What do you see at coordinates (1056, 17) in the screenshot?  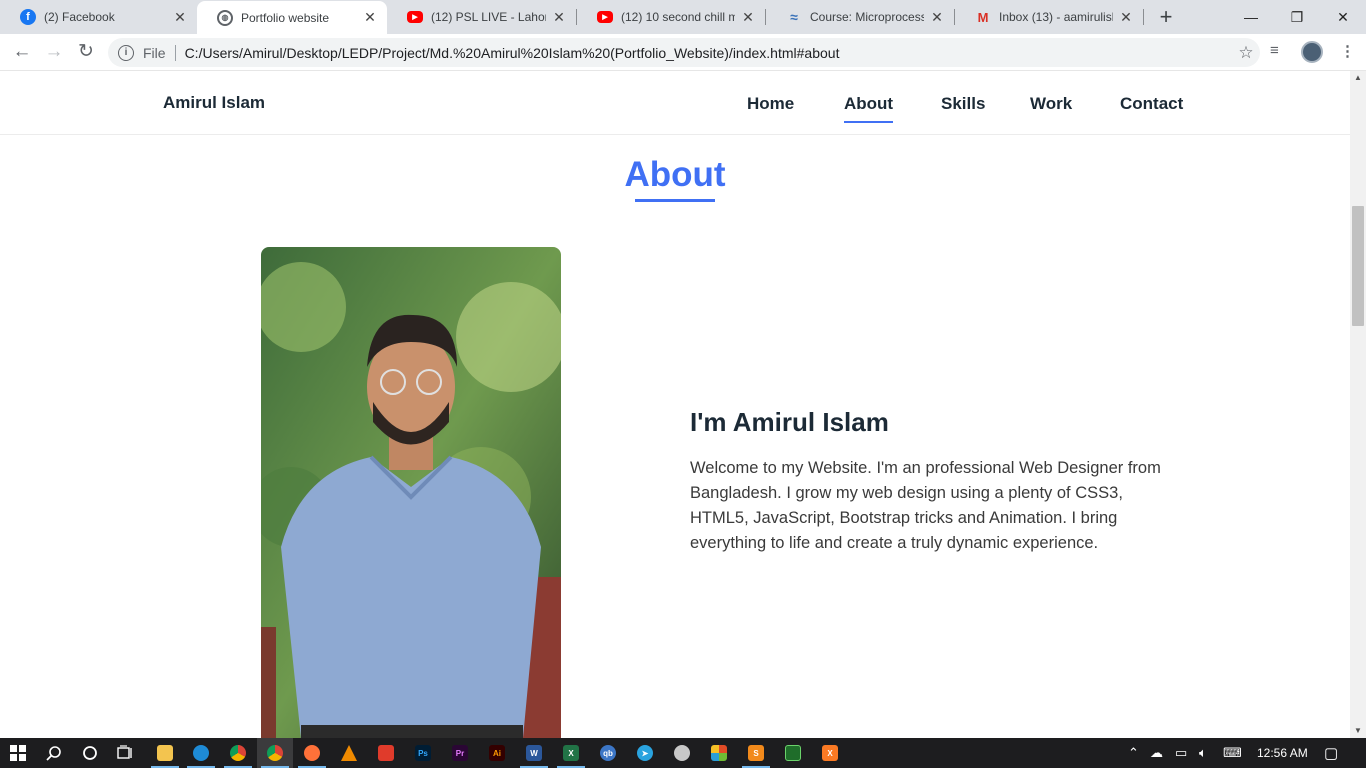 I see `tab-title: Inbox (13) - aamirulislar` at bounding box center [1056, 17].